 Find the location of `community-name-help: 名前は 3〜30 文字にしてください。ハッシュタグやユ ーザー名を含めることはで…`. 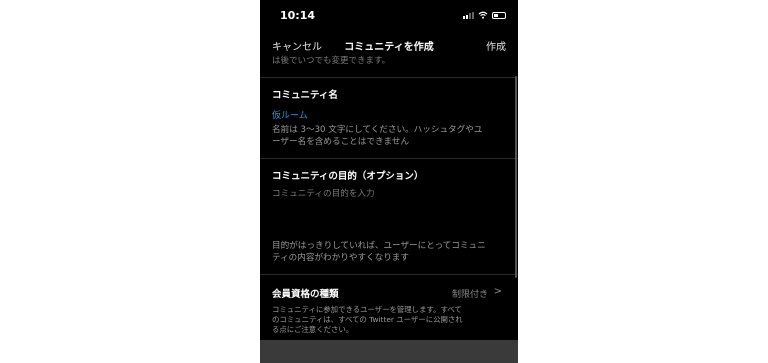

community-name-help: 名前は 3〜30 文字にしてください。ハッシュタグやユ ーザー名を含めることはで… is located at coordinates (390, 136).